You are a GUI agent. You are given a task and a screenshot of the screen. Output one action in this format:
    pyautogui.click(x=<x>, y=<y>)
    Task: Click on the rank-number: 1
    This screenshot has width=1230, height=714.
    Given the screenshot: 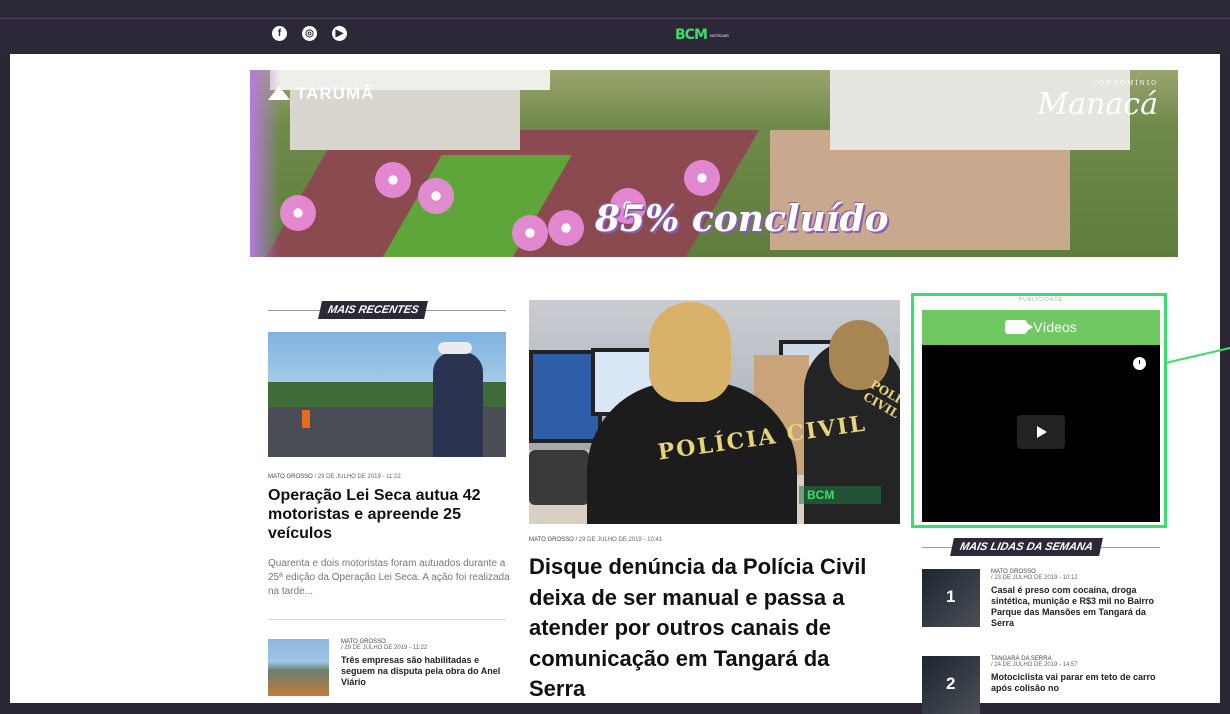 What is the action you would take?
    pyautogui.click(x=951, y=596)
    